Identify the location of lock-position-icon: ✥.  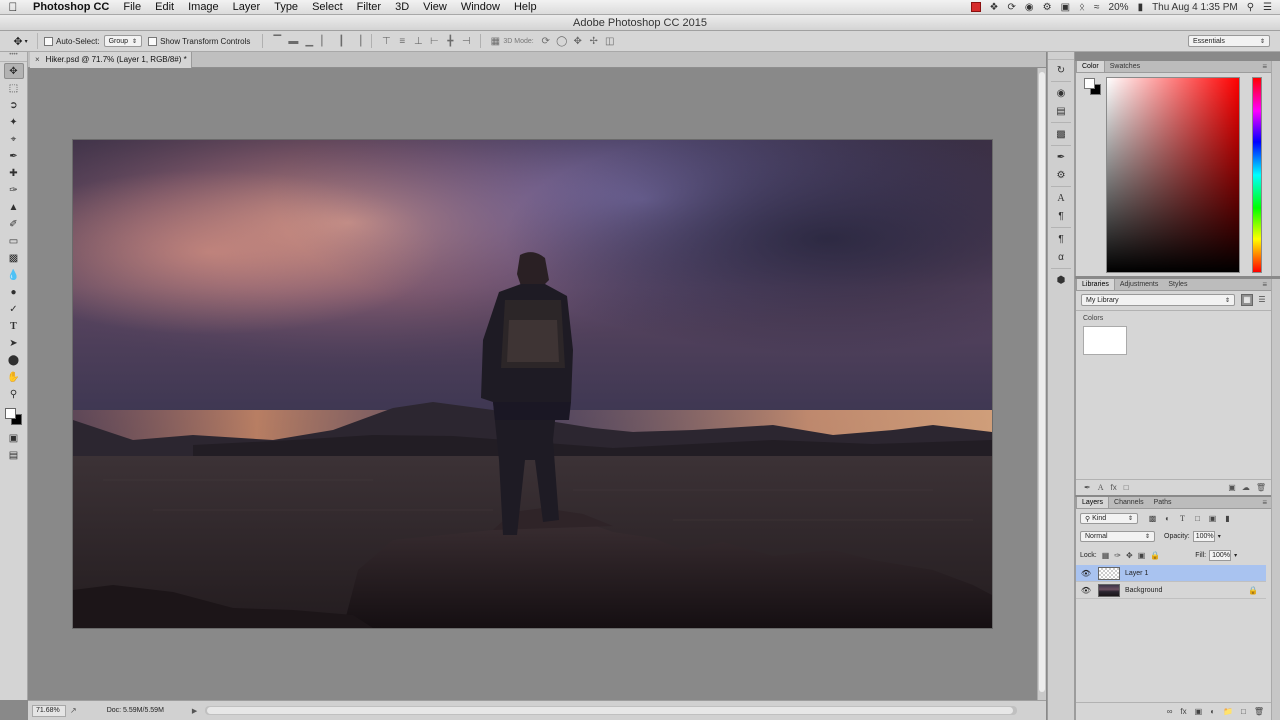
(1129, 555).